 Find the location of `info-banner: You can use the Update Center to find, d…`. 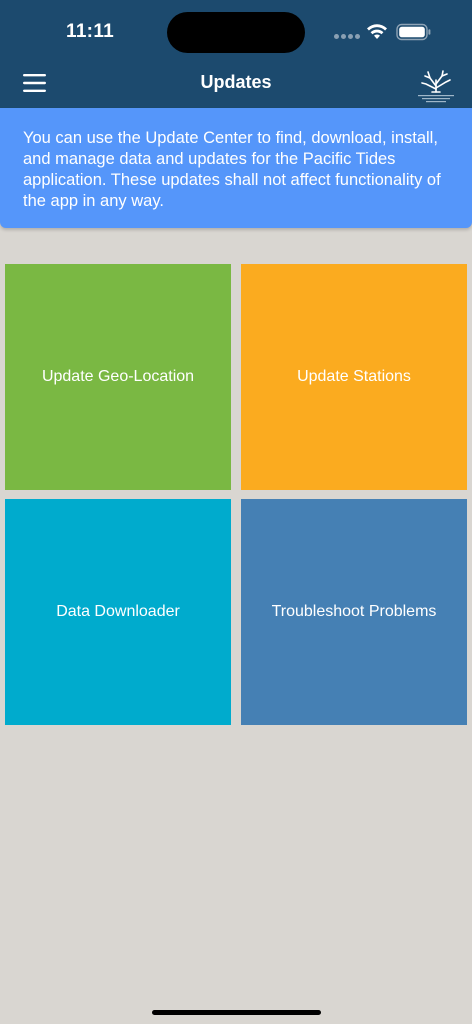

info-banner: You can use the Update Center to find, d… is located at coordinates (236, 168).